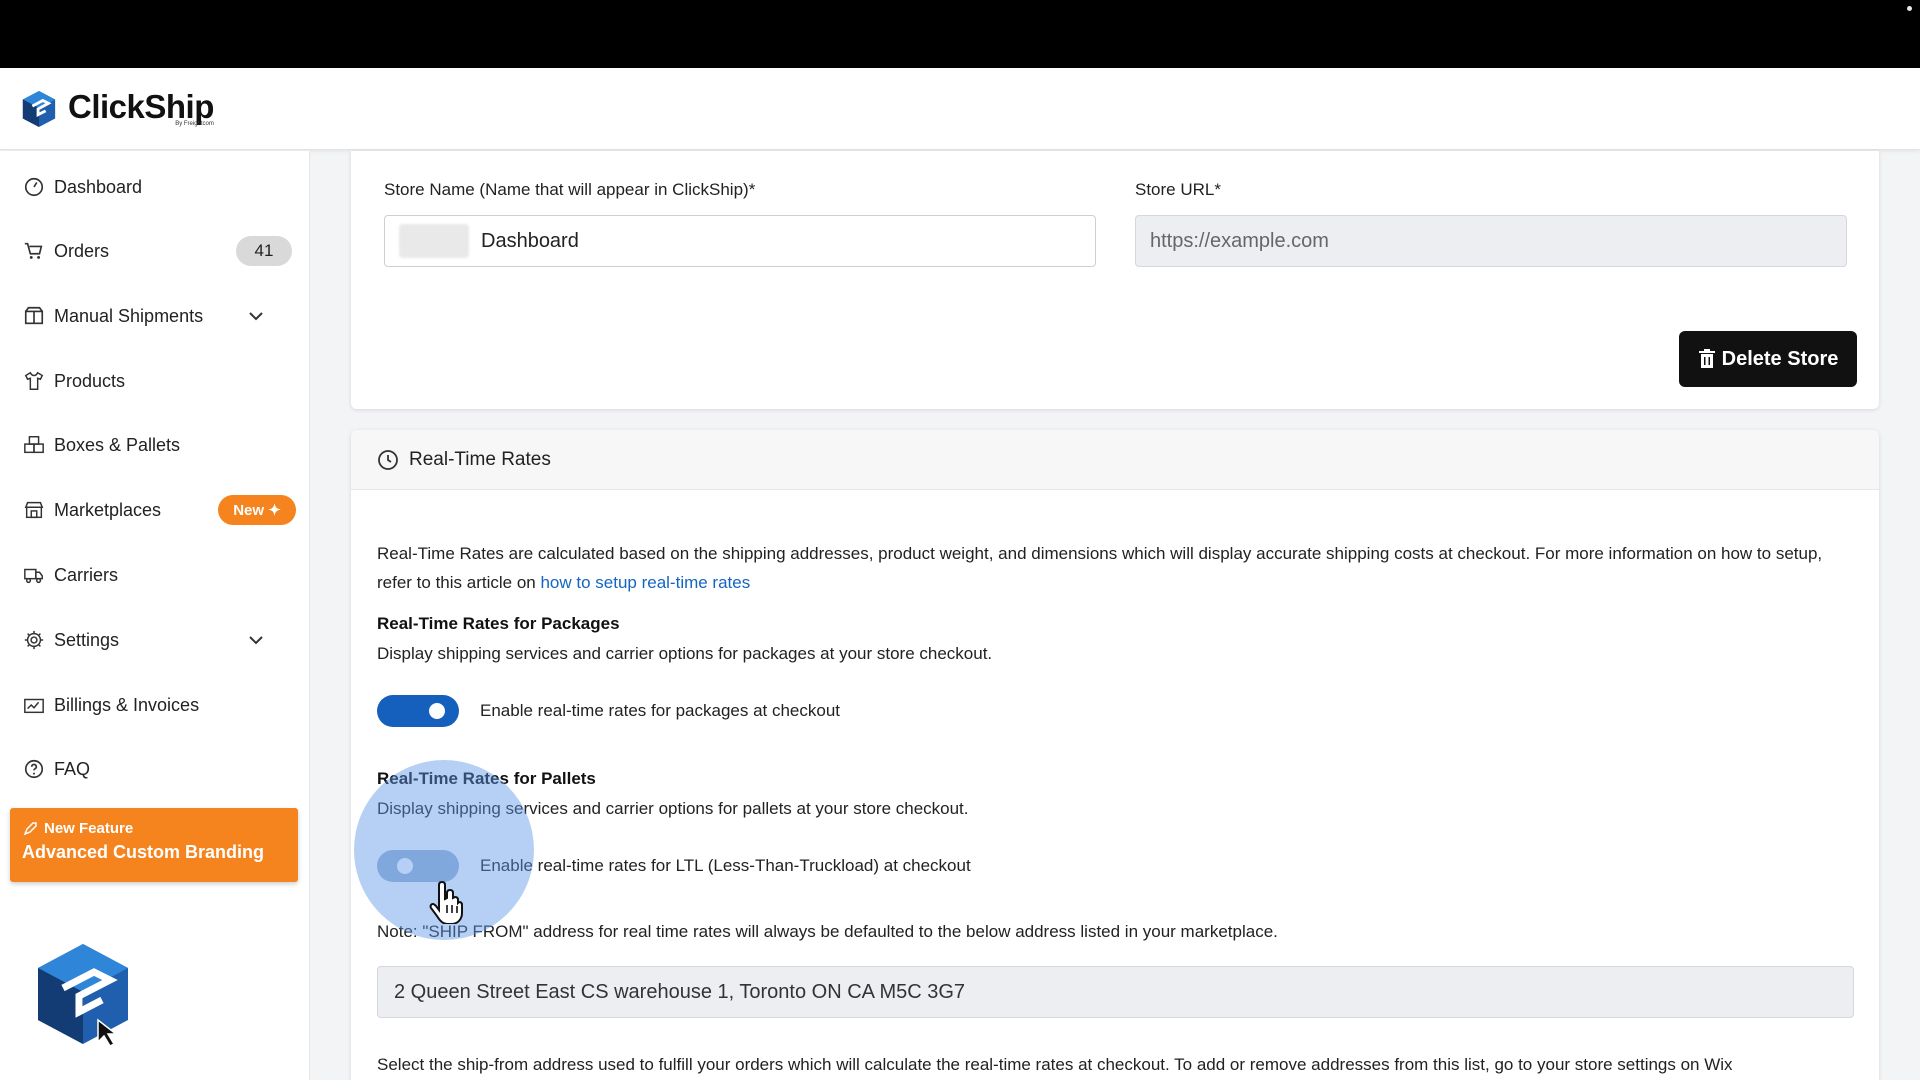 Image resolution: width=1920 pixels, height=1080 pixels. What do you see at coordinates (90, 380) in the screenshot?
I see `sidebar-item-label: Products` at bounding box center [90, 380].